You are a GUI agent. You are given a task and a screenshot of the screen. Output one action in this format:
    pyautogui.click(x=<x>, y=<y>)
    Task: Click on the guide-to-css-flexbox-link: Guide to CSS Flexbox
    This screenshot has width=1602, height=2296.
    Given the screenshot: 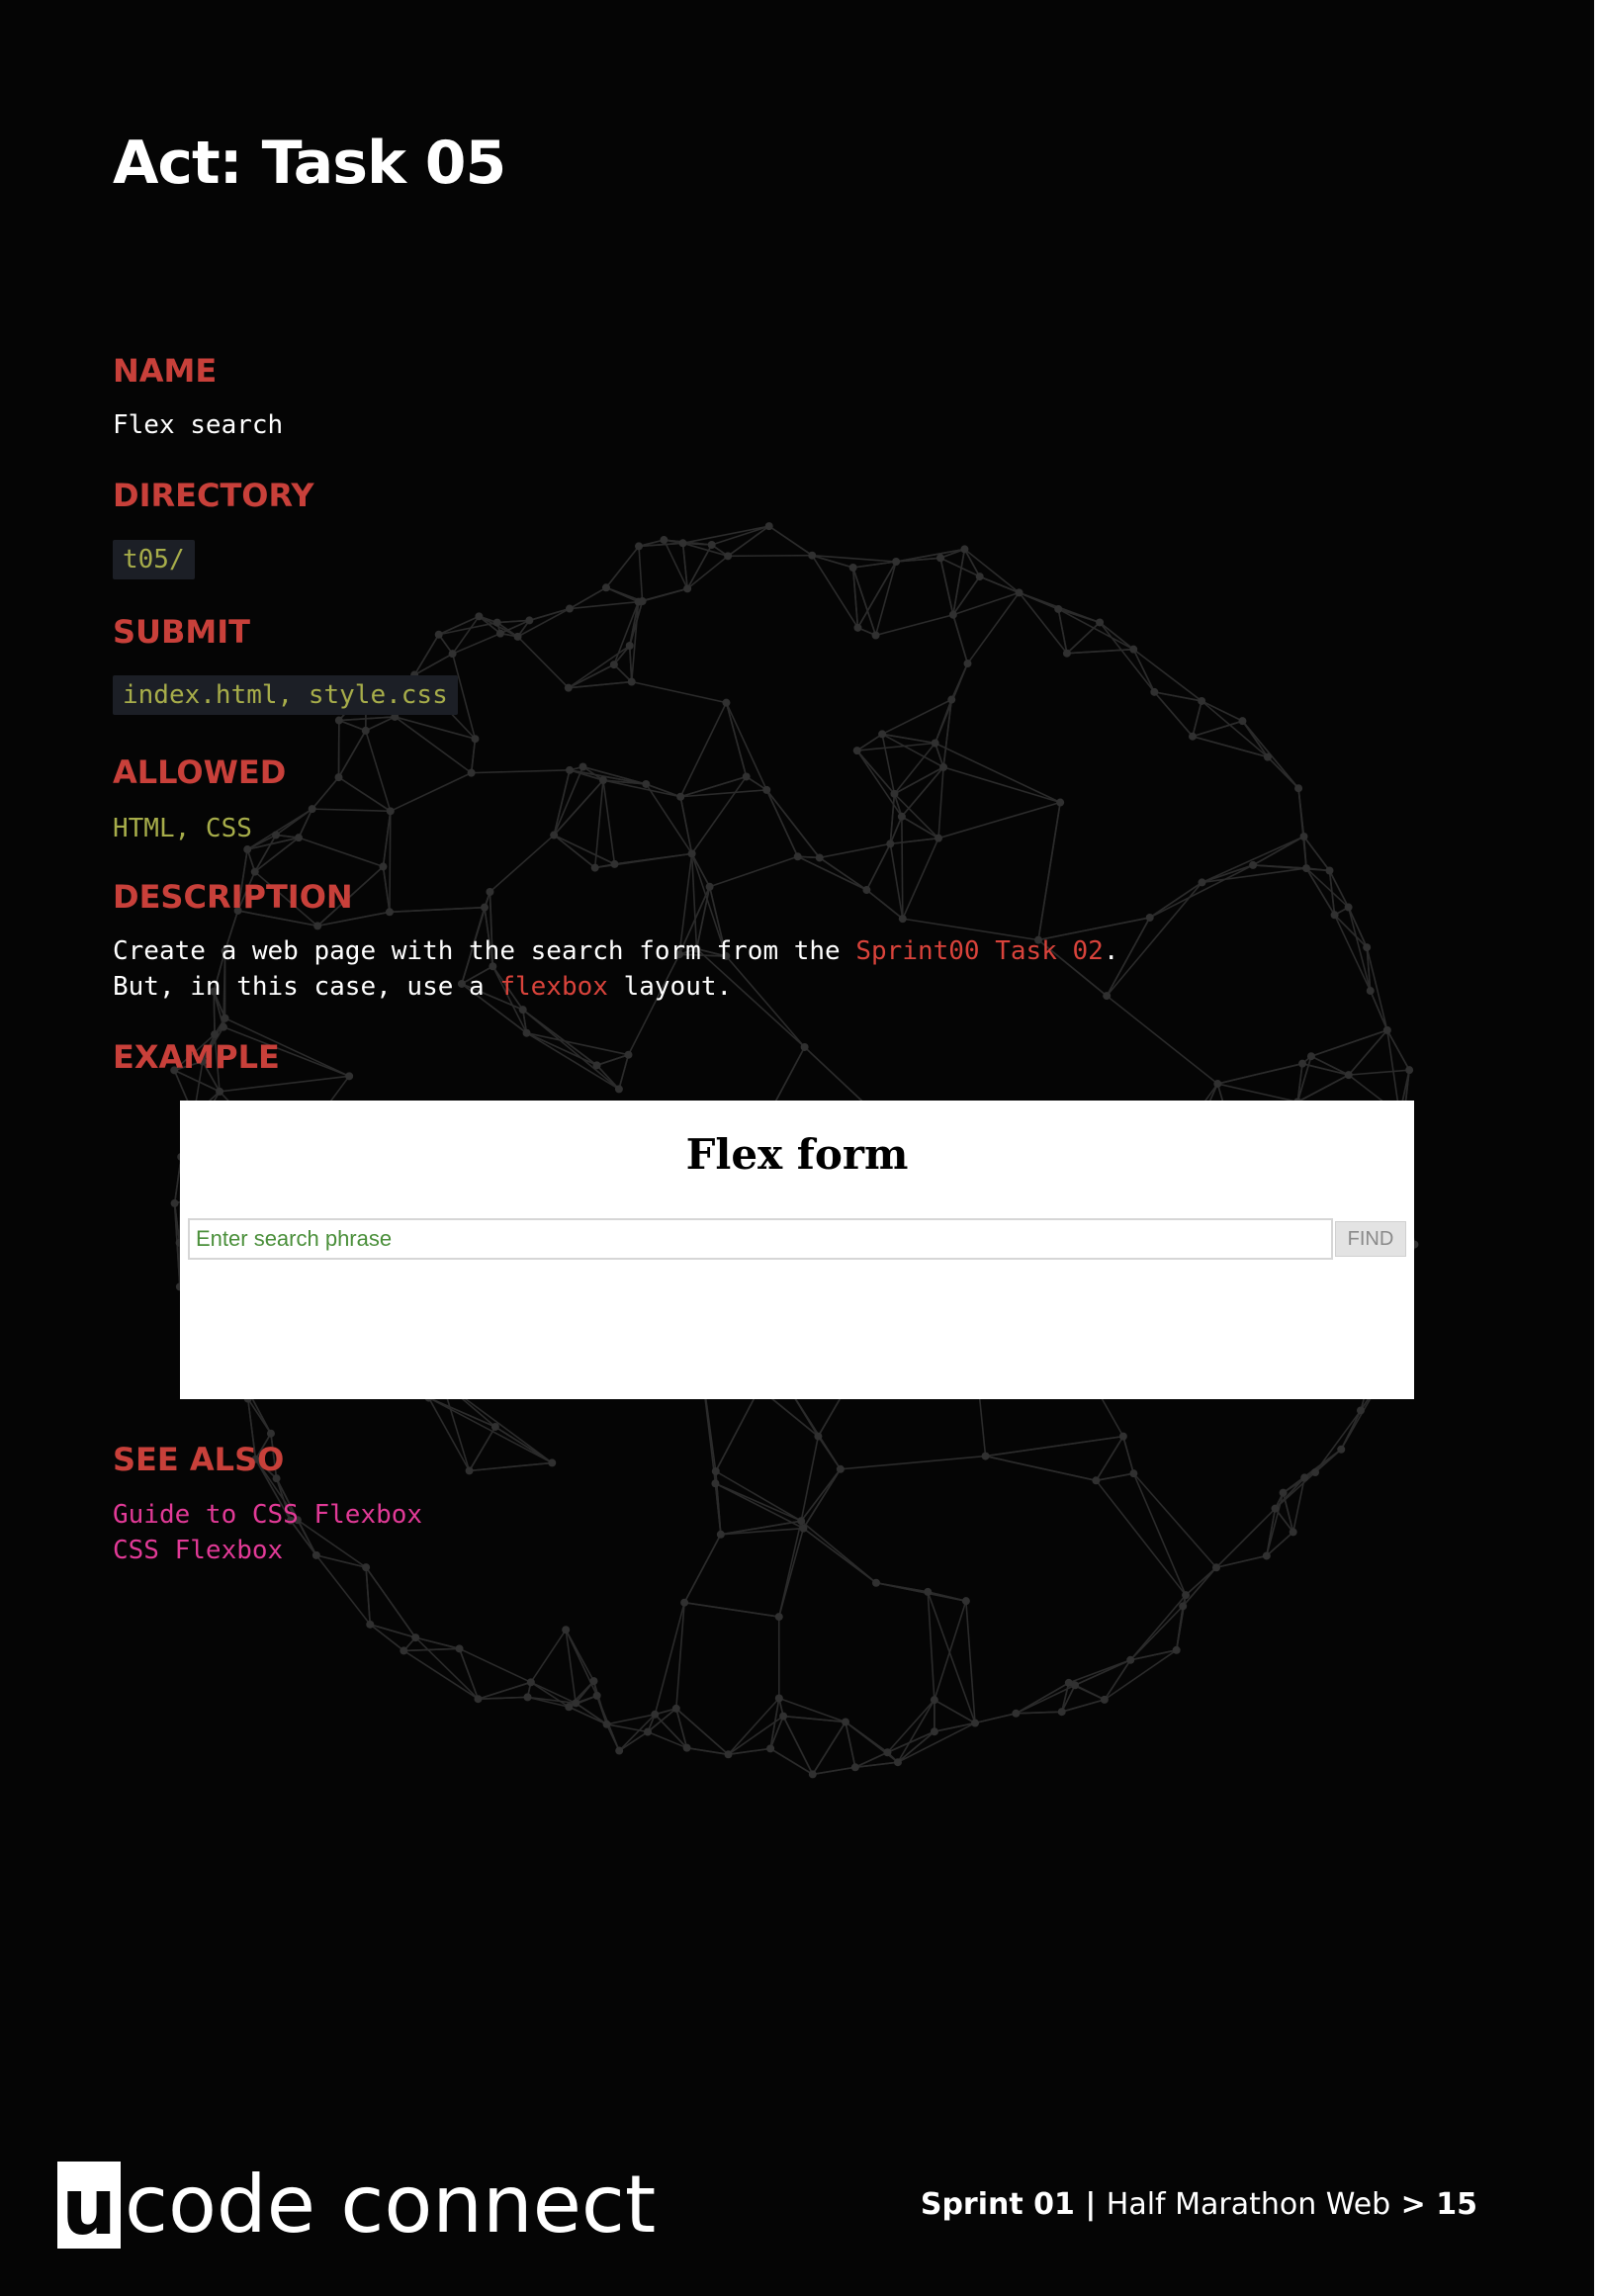 What is the action you would take?
    pyautogui.click(x=268, y=1515)
    